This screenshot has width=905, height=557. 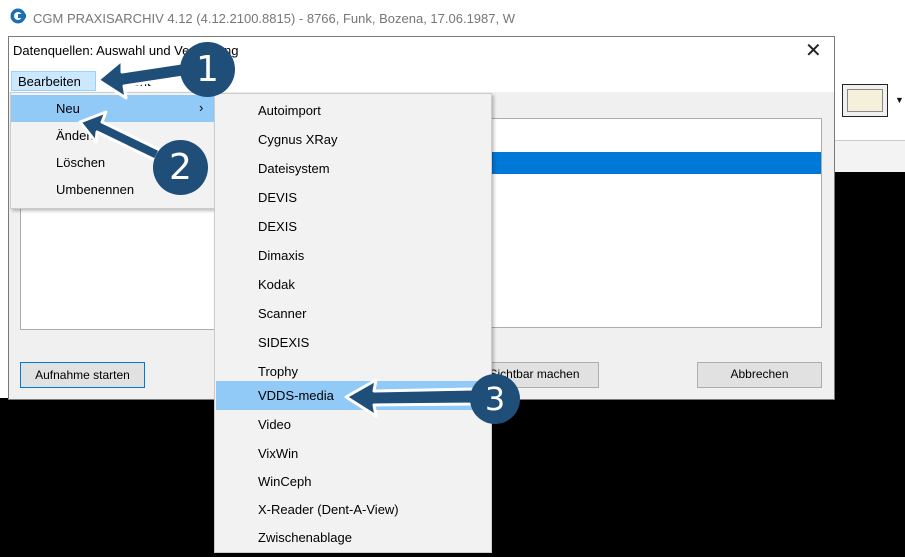 I want to click on step-badge-3: 3, so click(x=495, y=399).